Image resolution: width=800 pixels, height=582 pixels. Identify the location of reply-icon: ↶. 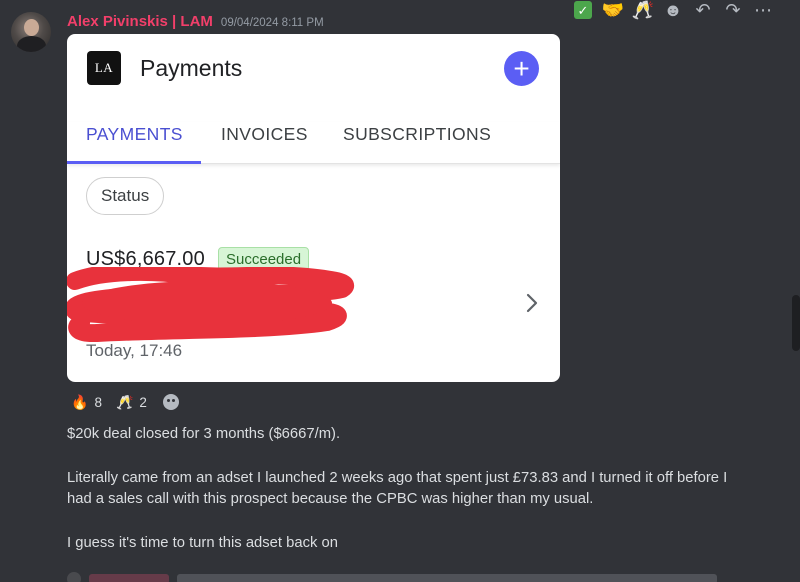
(703, 10).